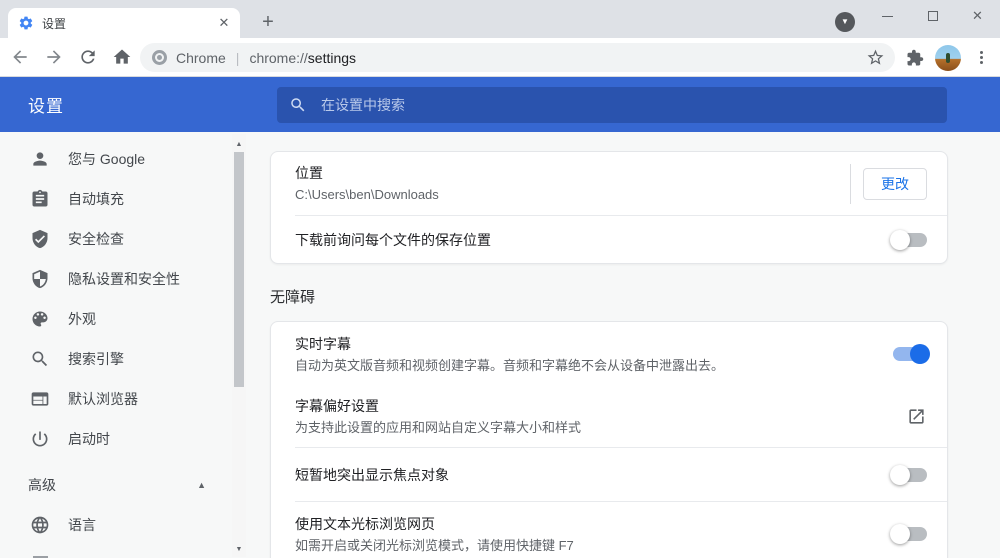 Image resolution: width=1000 pixels, height=558 pixels. I want to click on chrome-logo-icon, so click(159, 57).